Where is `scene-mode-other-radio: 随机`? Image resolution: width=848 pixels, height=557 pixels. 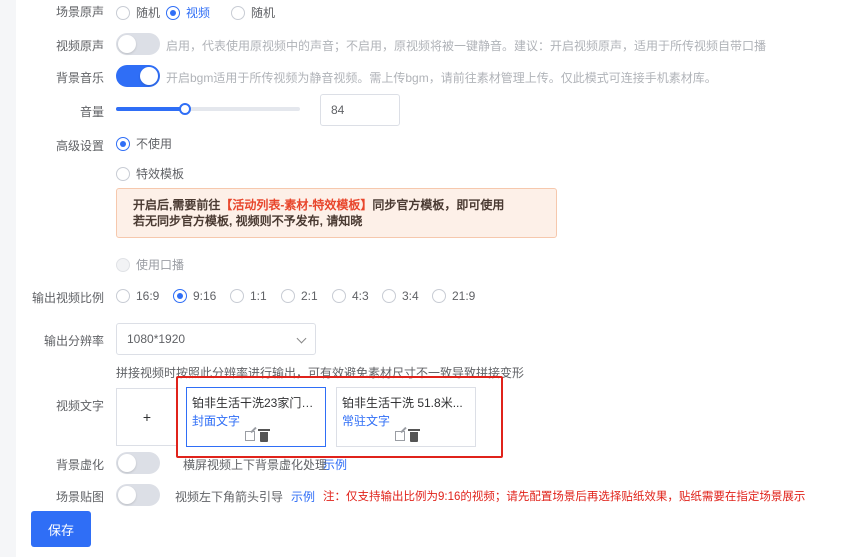 scene-mode-other-radio: 随机 is located at coordinates (253, 12).